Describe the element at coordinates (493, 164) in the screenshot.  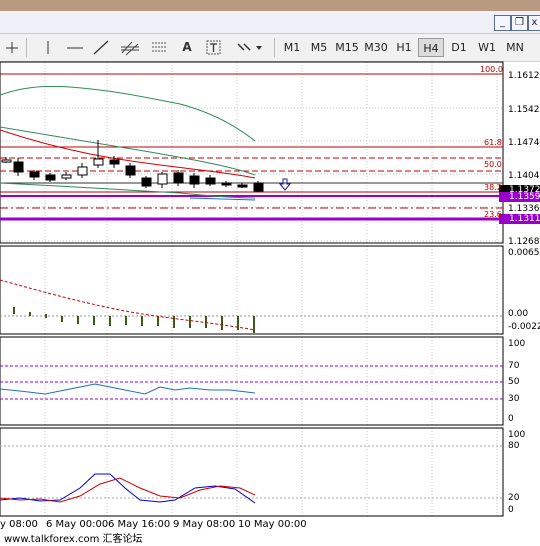
I see `fib-level-label: 50.0` at that location.